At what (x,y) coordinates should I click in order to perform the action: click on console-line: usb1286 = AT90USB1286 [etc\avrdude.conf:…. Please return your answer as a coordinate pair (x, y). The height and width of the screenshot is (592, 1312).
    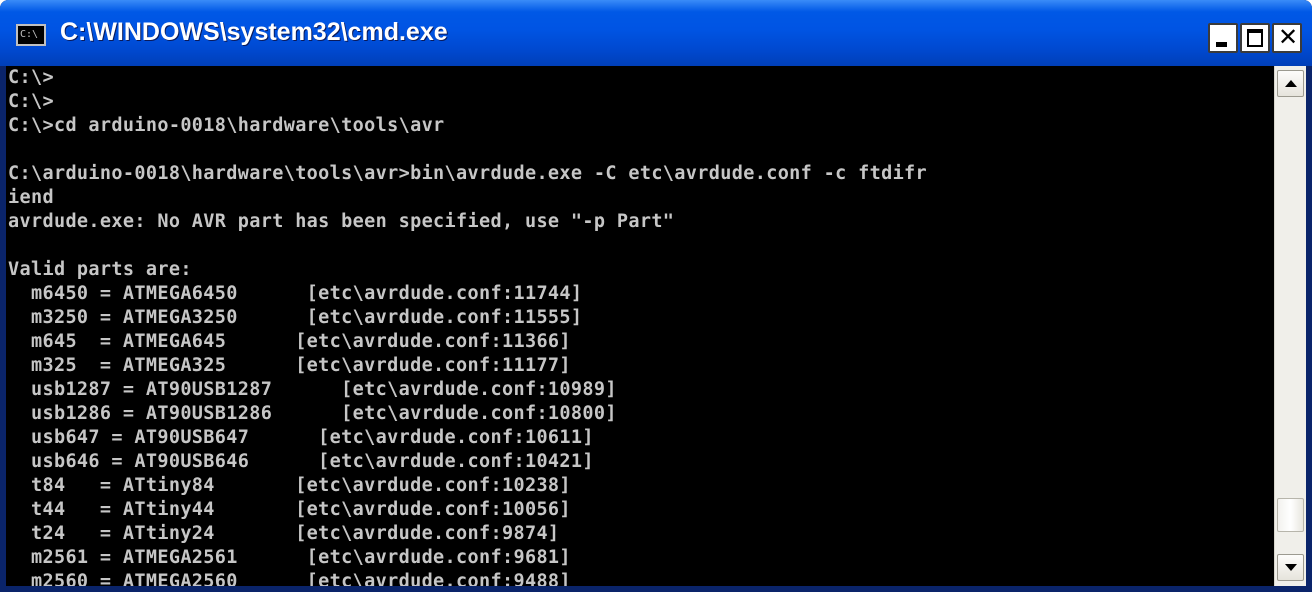
    Looking at the image, I should click on (312, 413).